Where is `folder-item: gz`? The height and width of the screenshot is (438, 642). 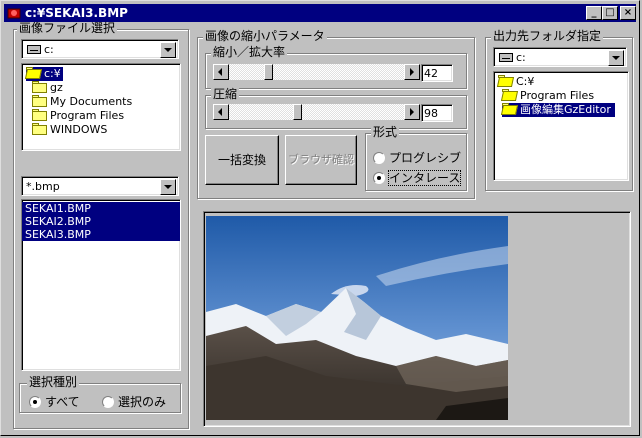
folder-item: gz is located at coordinates (47, 88).